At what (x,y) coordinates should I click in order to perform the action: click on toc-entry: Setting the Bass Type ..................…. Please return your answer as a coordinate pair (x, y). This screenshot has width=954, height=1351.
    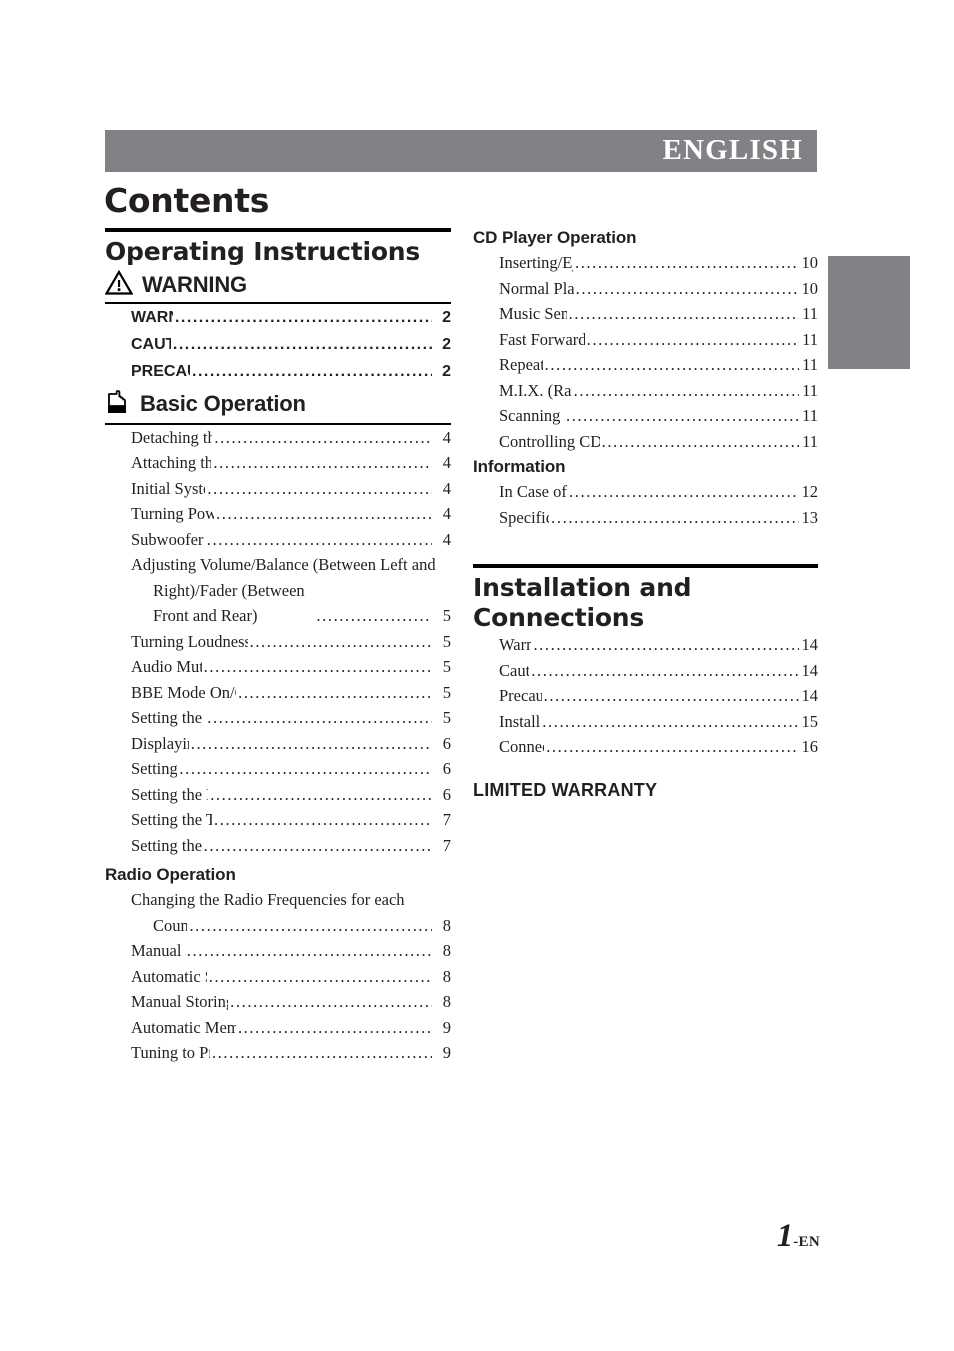
    Looking at the image, I should click on (291, 846).